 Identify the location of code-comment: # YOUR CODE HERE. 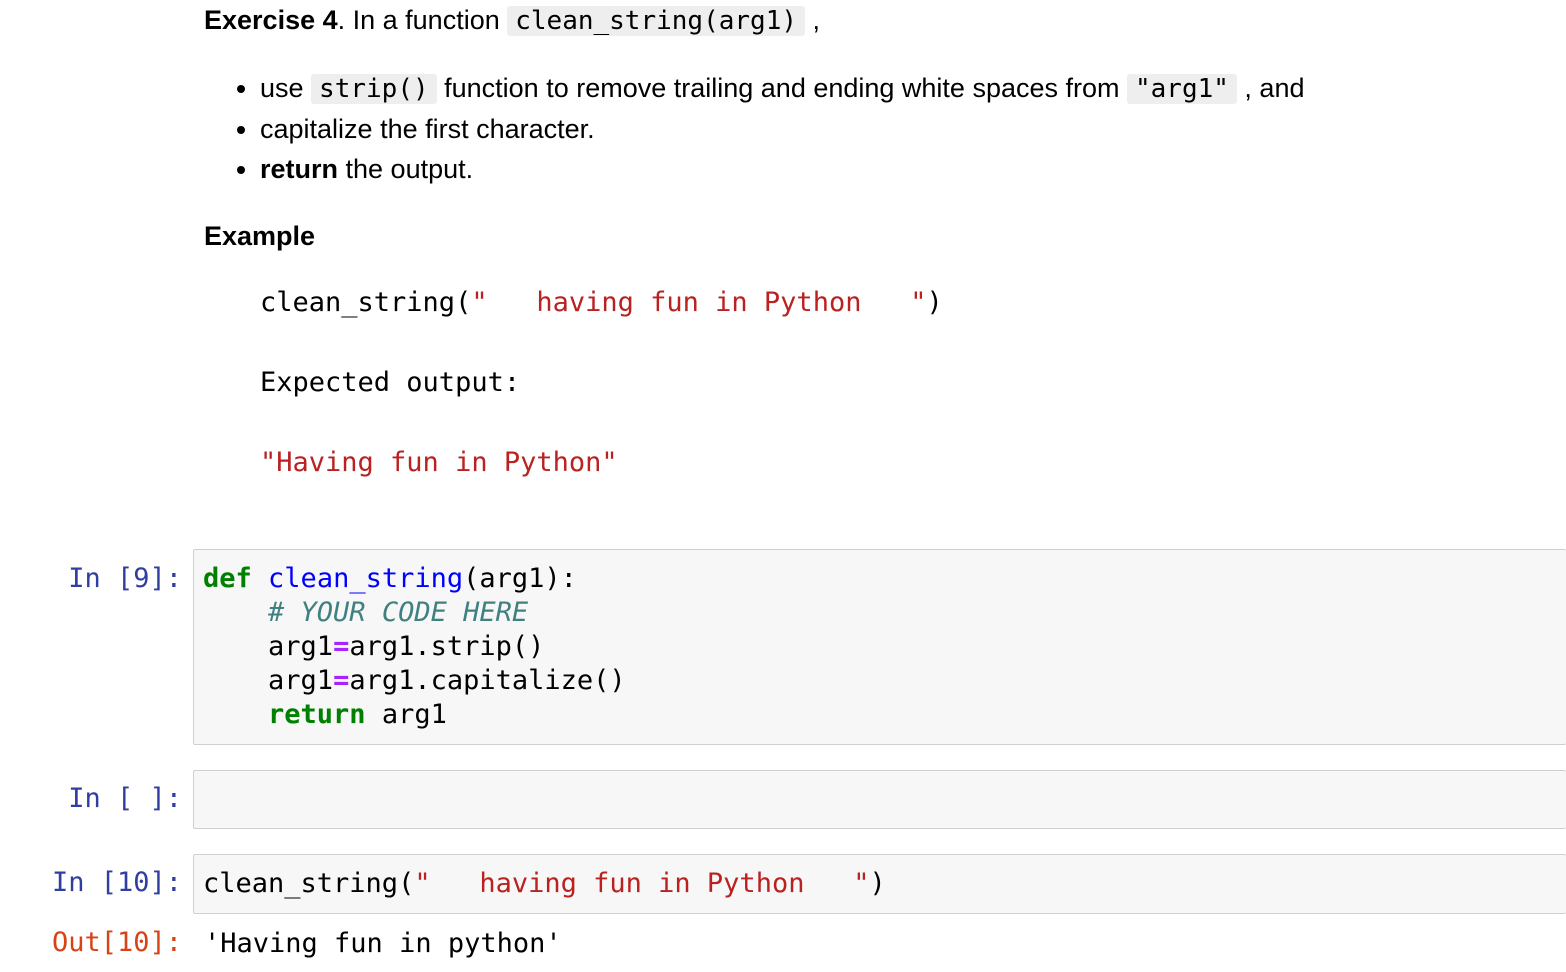
(398, 612).